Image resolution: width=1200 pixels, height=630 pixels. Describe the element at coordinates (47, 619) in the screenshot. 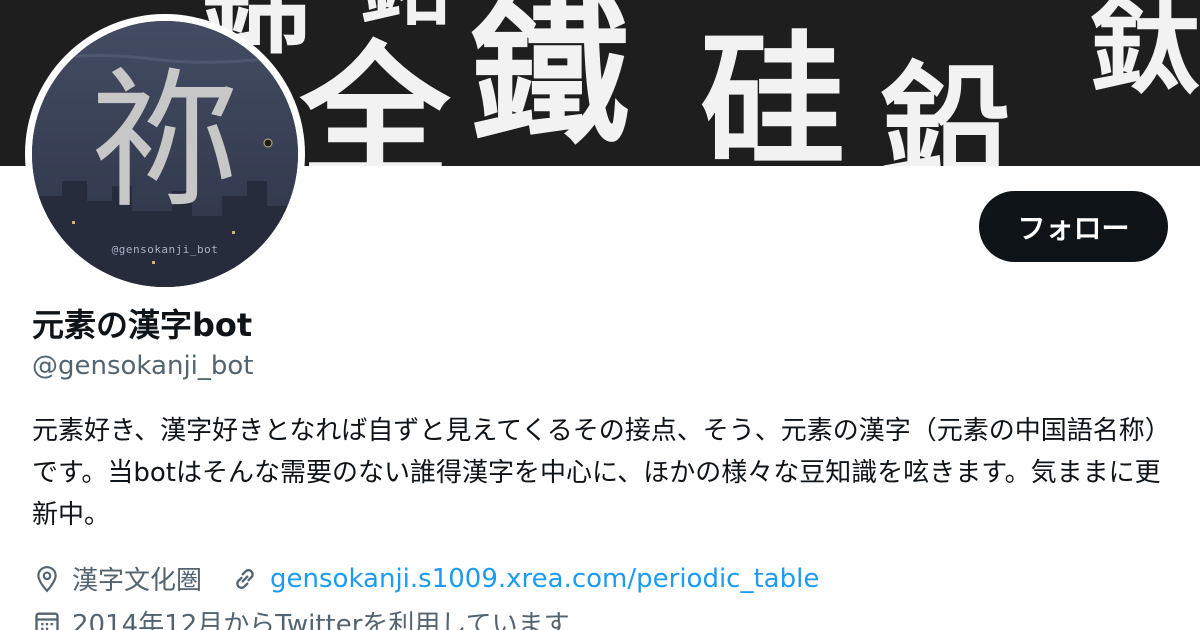

I see `calendar-icon` at that location.